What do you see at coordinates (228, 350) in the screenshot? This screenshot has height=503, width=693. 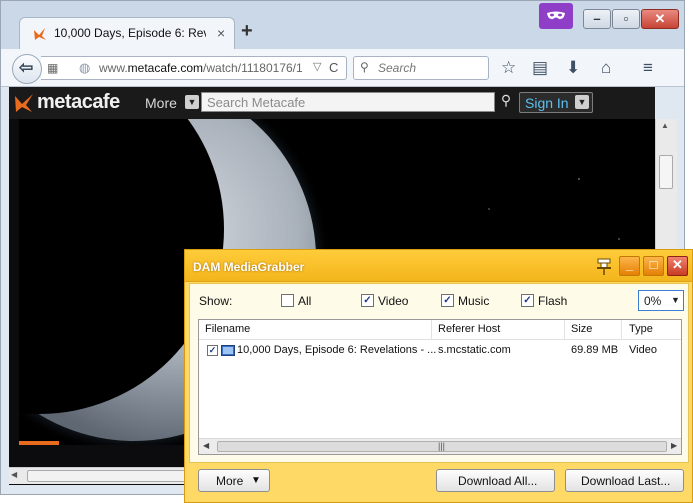 I see `video-file-icon` at bounding box center [228, 350].